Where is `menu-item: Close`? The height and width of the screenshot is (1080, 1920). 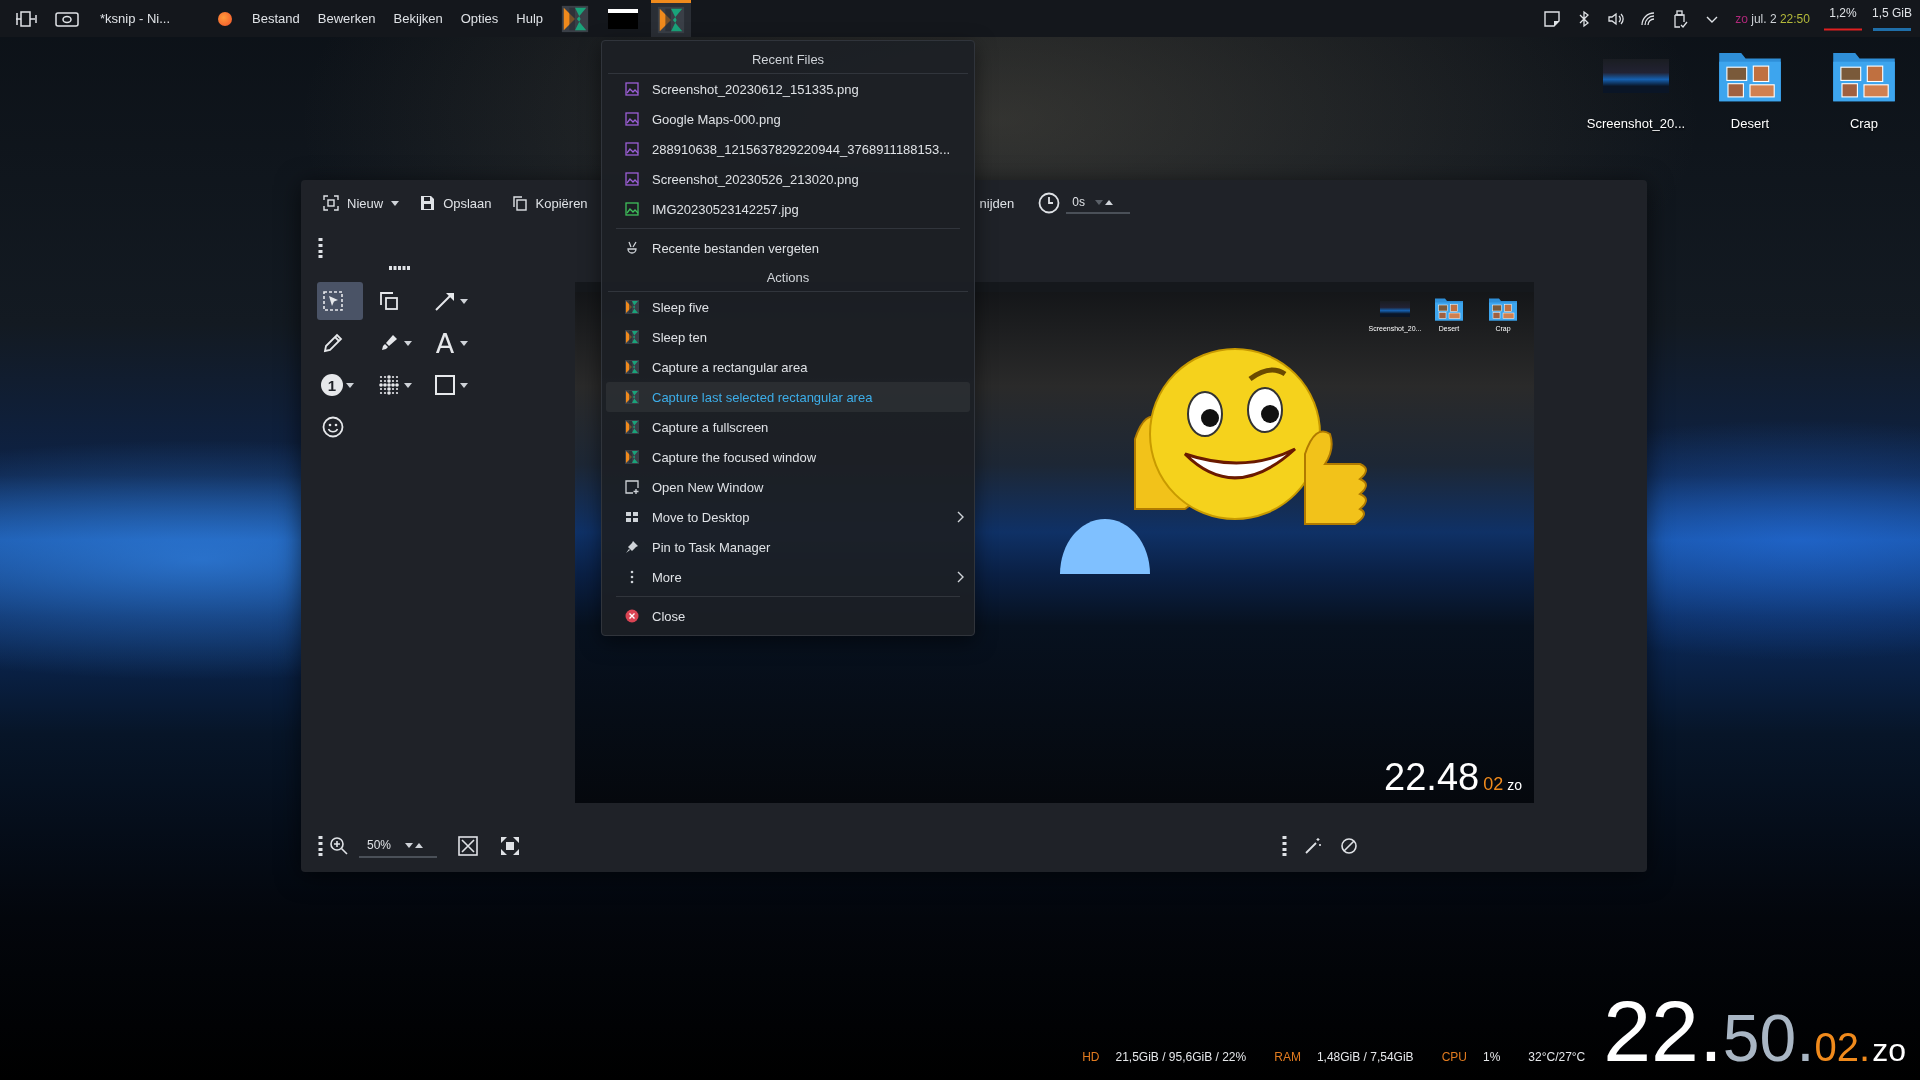 menu-item: Close is located at coordinates (788, 616).